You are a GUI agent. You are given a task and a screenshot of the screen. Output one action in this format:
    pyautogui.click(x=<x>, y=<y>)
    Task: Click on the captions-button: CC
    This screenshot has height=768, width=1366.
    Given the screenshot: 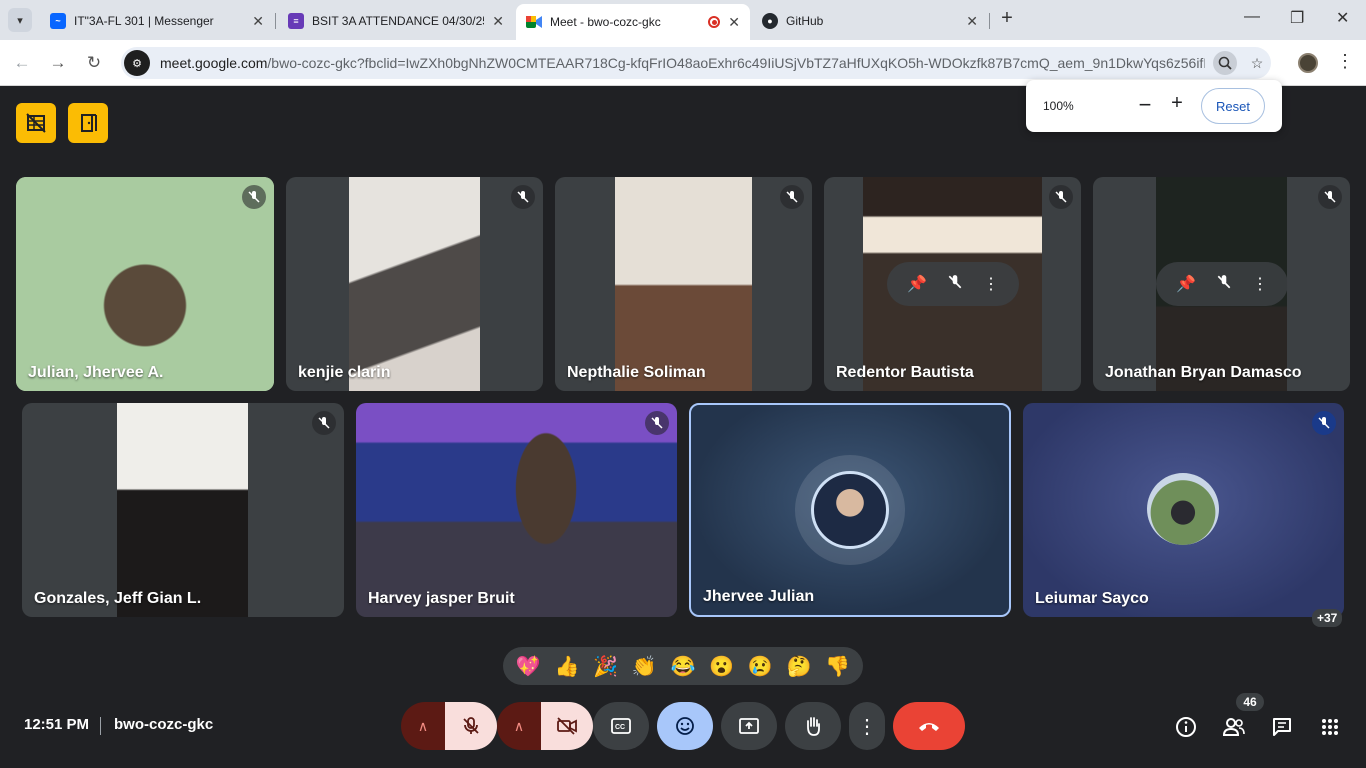 What is the action you would take?
    pyautogui.click(x=621, y=726)
    